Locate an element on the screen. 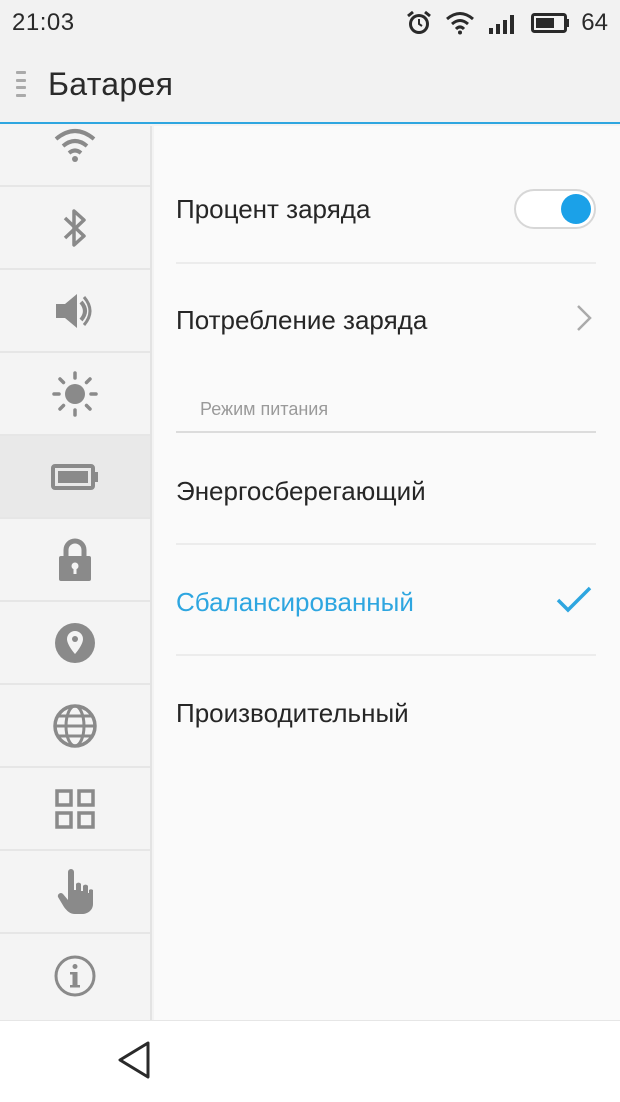 The height and width of the screenshot is (1102, 620). sidebar-item-security is located at coordinates (75, 560).